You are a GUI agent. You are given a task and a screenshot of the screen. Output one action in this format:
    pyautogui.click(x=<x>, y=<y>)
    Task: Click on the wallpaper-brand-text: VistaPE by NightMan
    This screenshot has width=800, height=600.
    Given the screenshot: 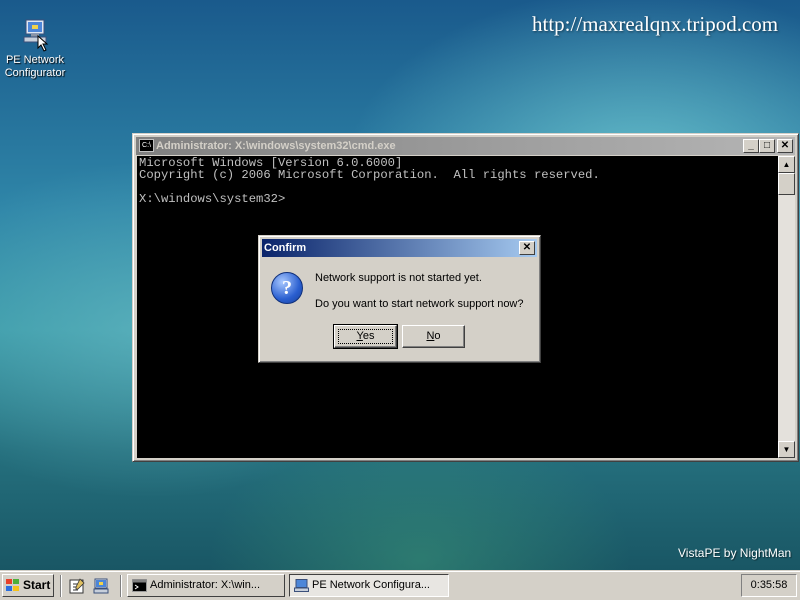 What is the action you would take?
    pyautogui.click(x=735, y=553)
    